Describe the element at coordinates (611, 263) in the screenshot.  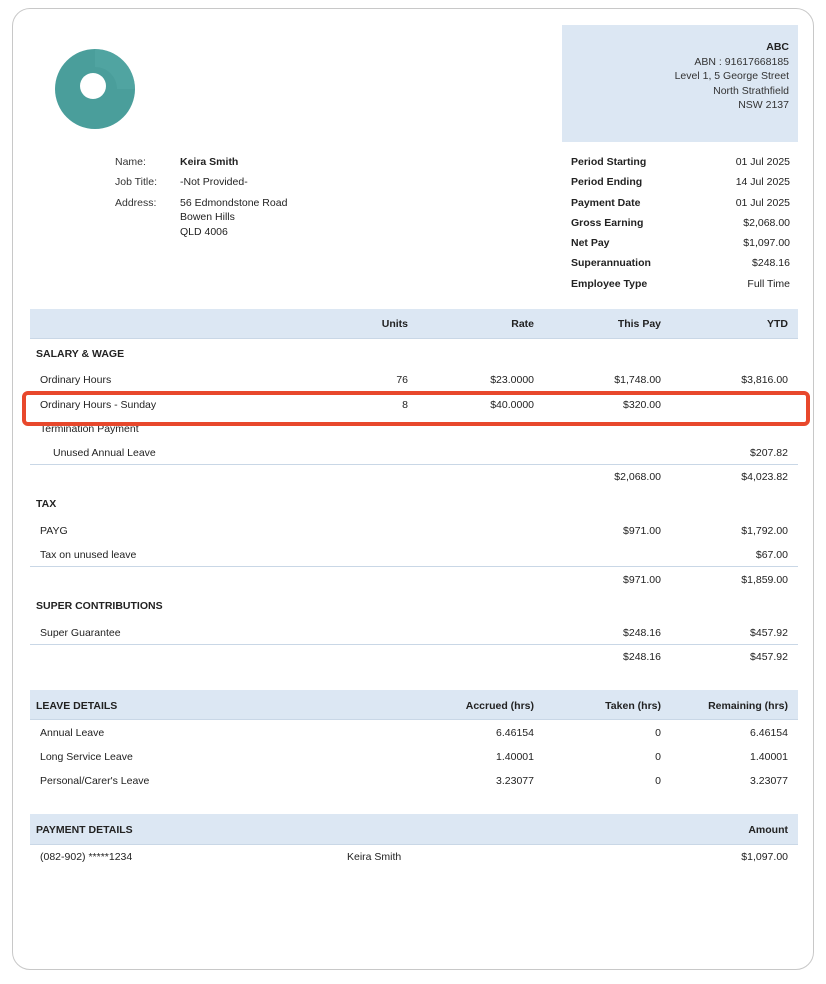
I see `superannuation-label: Superannuation` at that location.